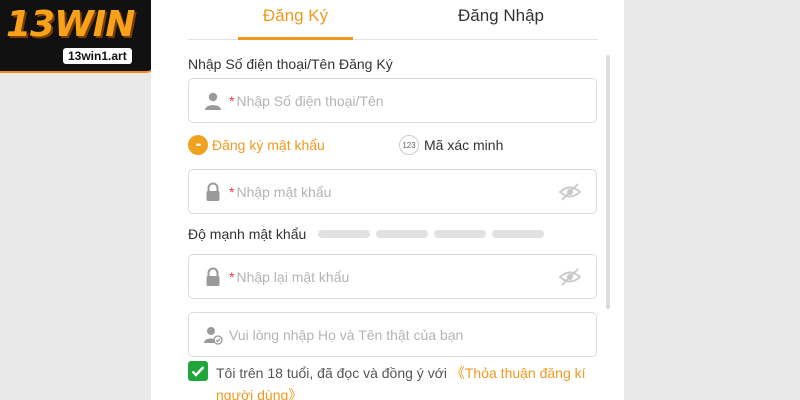  I want to click on strength-label: Độ mạnh mật khẩu, so click(247, 234).